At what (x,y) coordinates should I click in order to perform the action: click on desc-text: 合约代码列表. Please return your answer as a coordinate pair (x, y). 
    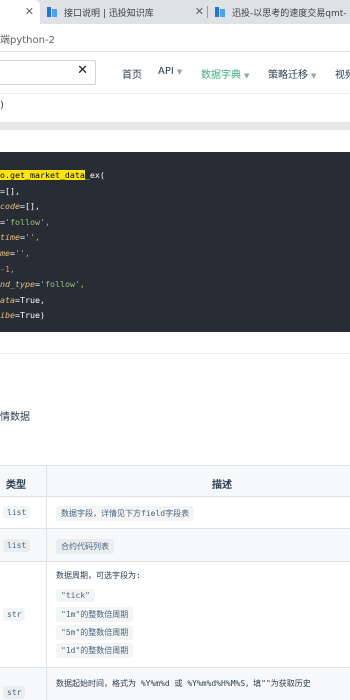
    Looking at the image, I should click on (85, 546).